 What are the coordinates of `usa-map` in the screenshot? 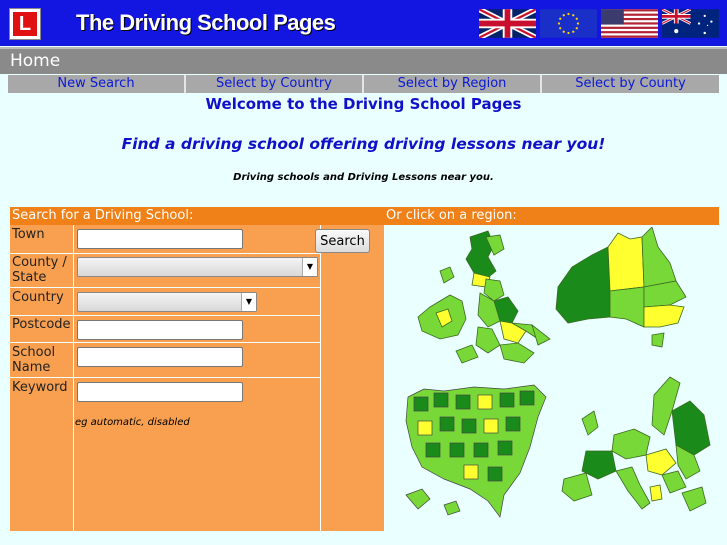 It's located at (476, 449).